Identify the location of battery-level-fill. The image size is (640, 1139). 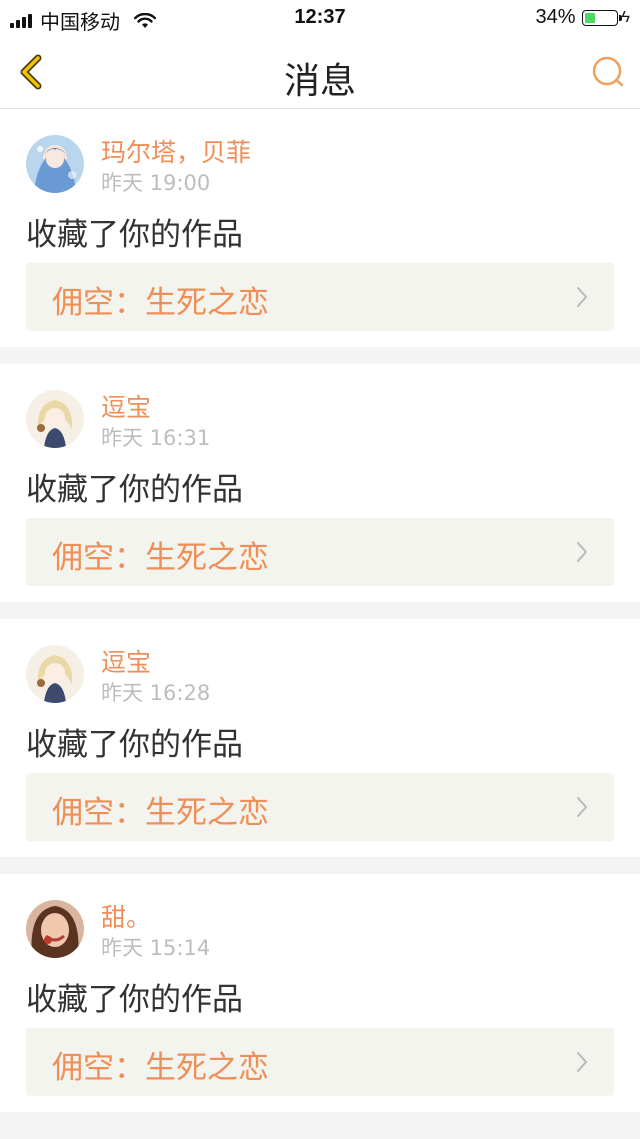
(589, 17).